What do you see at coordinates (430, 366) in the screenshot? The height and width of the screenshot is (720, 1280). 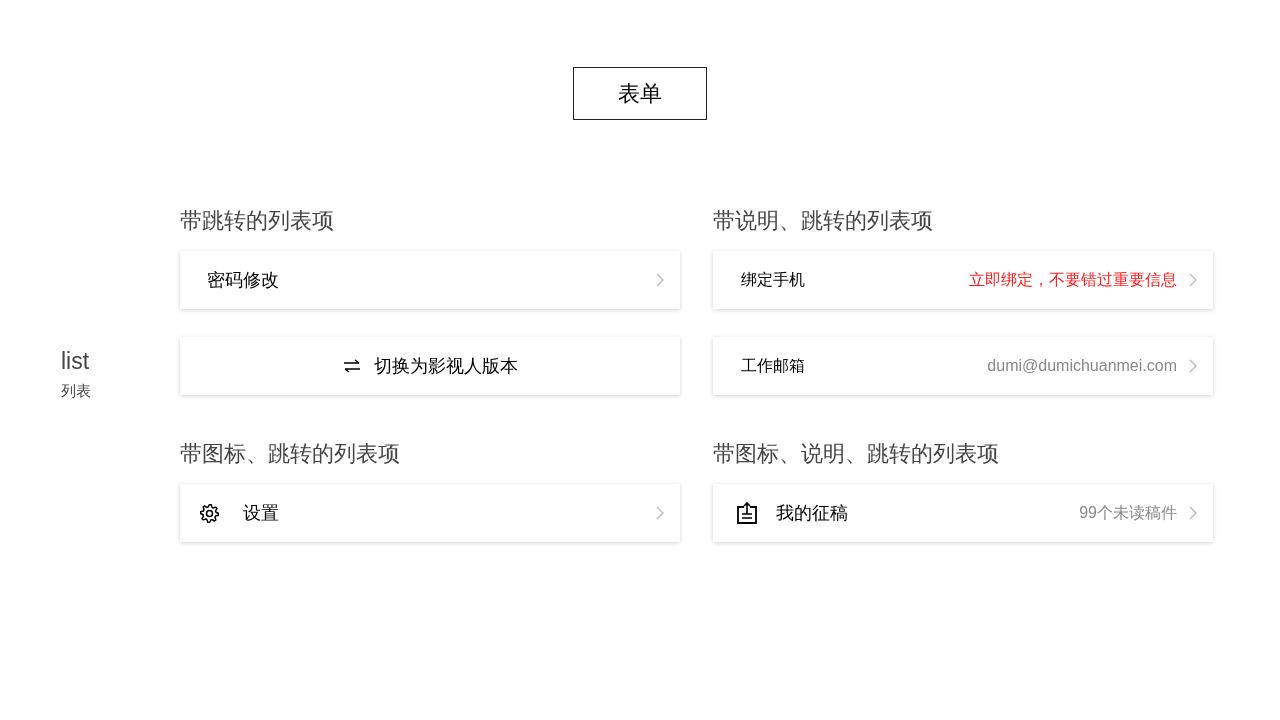 I see `switch-version-button: 切换为影视人版本` at bounding box center [430, 366].